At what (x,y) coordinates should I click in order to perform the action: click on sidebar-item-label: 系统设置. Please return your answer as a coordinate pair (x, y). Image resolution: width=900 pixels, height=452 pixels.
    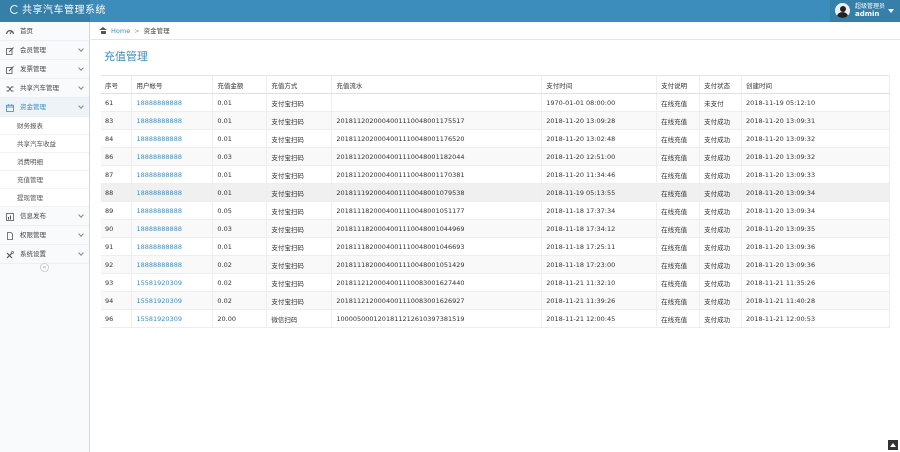
    Looking at the image, I should click on (33, 254).